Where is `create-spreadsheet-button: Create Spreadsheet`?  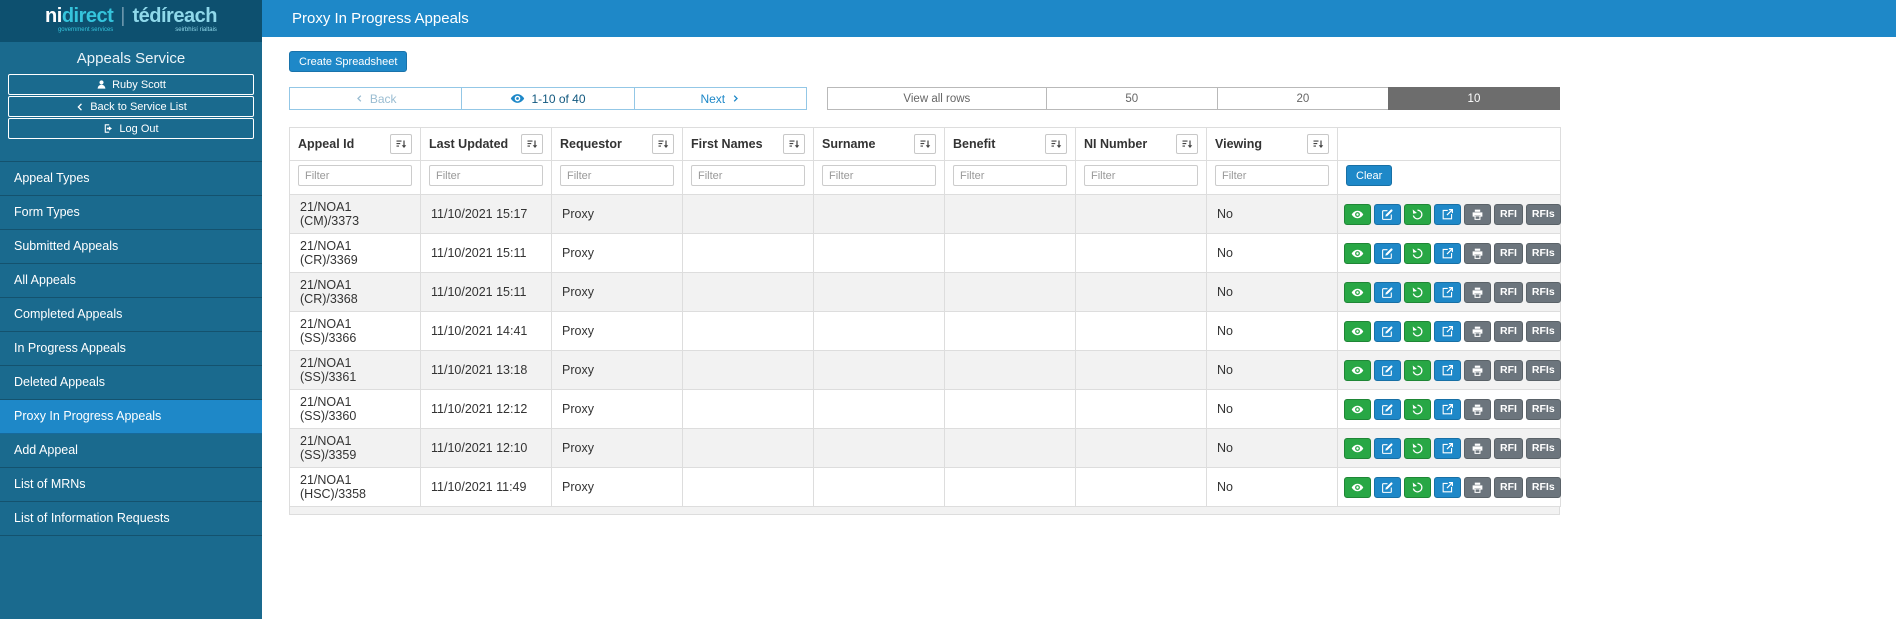
create-spreadsheet-button: Create Spreadsheet is located at coordinates (348, 61).